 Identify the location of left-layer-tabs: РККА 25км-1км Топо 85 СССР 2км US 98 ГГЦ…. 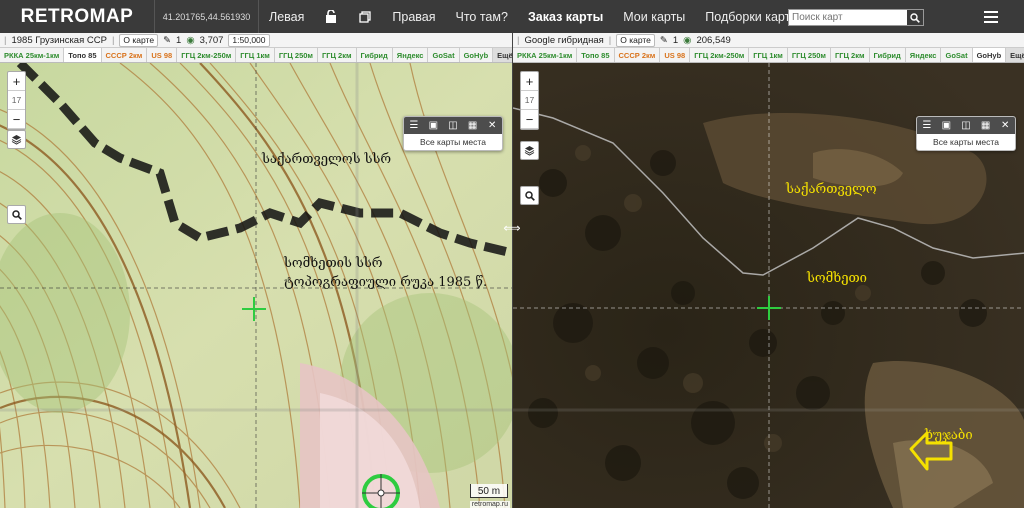
(256, 55).